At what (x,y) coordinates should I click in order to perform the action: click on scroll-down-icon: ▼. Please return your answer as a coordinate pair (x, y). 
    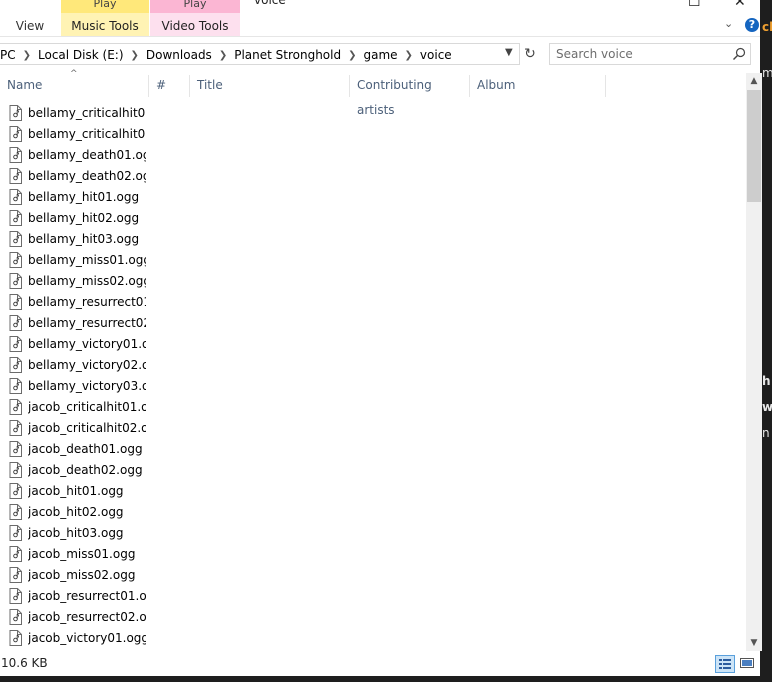
    Looking at the image, I should click on (754, 643).